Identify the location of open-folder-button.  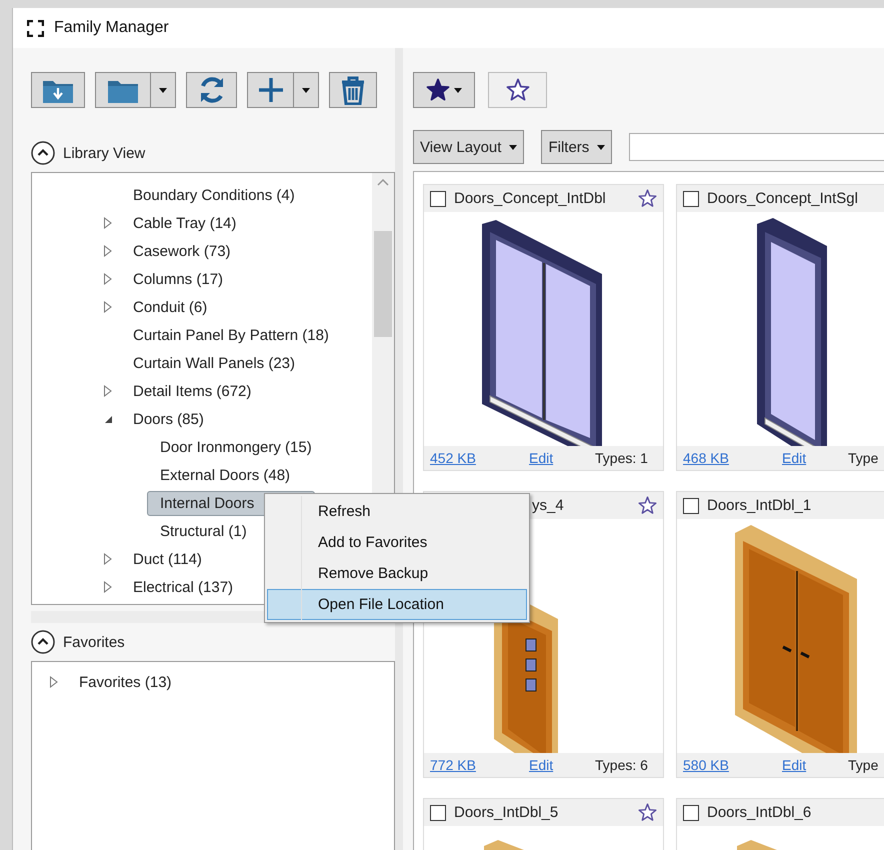
(123, 90).